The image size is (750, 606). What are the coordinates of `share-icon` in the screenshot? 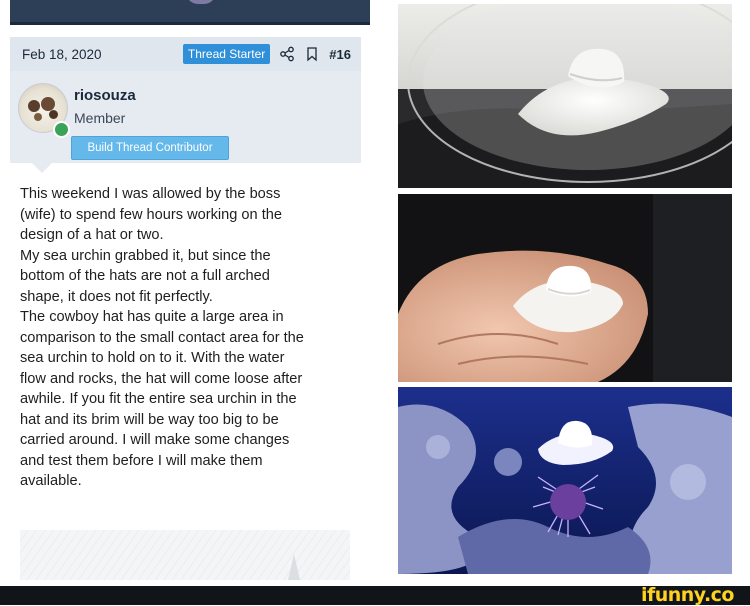 It's located at (287, 54).